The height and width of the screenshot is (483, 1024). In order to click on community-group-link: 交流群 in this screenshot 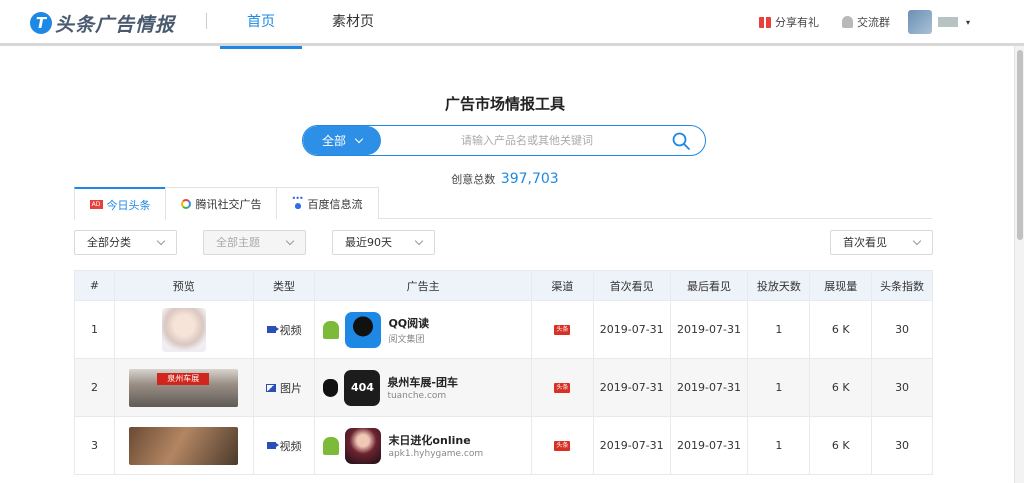, I will do `click(866, 22)`.